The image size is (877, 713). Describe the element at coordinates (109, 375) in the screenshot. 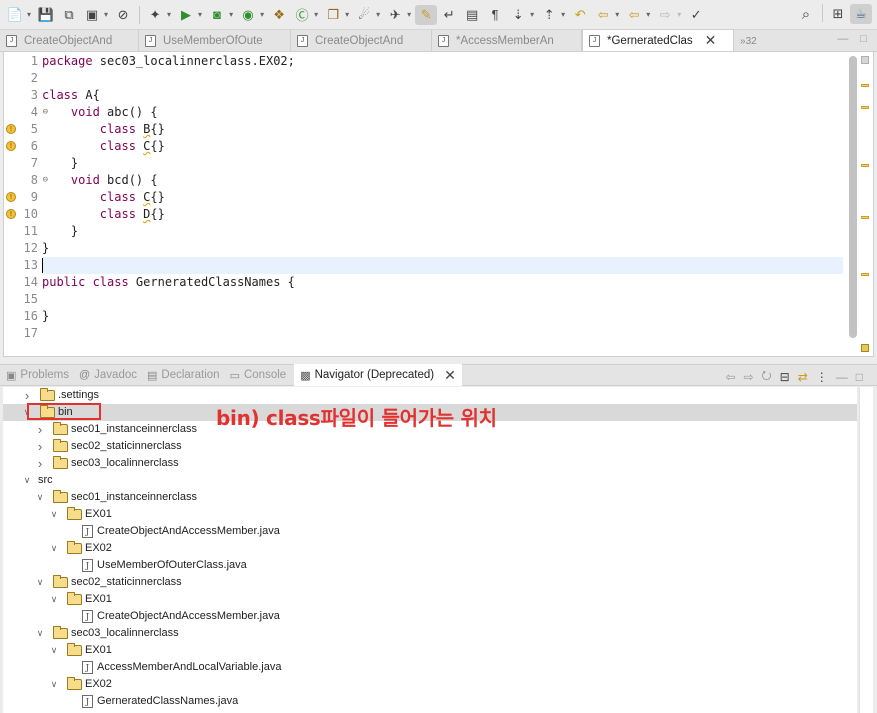

I see `tab-javadoc: @ Javadoc` at that location.